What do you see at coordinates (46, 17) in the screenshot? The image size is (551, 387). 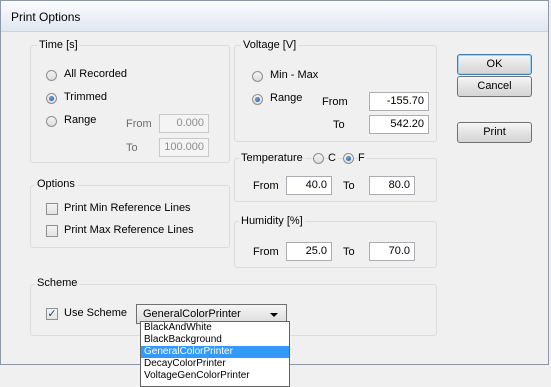 I see `window-title: Print Options` at bounding box center [46, 17].